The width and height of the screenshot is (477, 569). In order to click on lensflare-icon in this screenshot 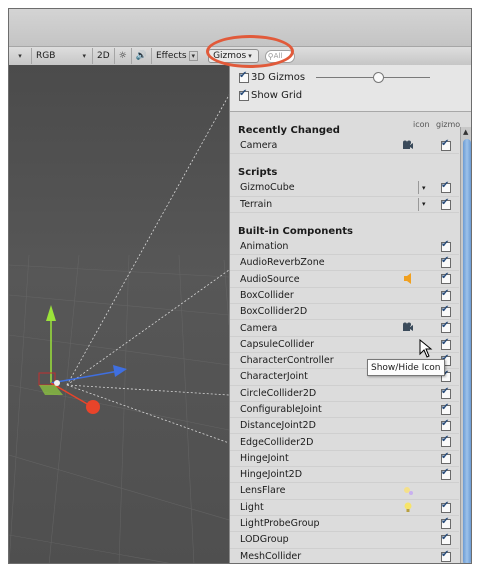, I will do `click(408, 490)`.